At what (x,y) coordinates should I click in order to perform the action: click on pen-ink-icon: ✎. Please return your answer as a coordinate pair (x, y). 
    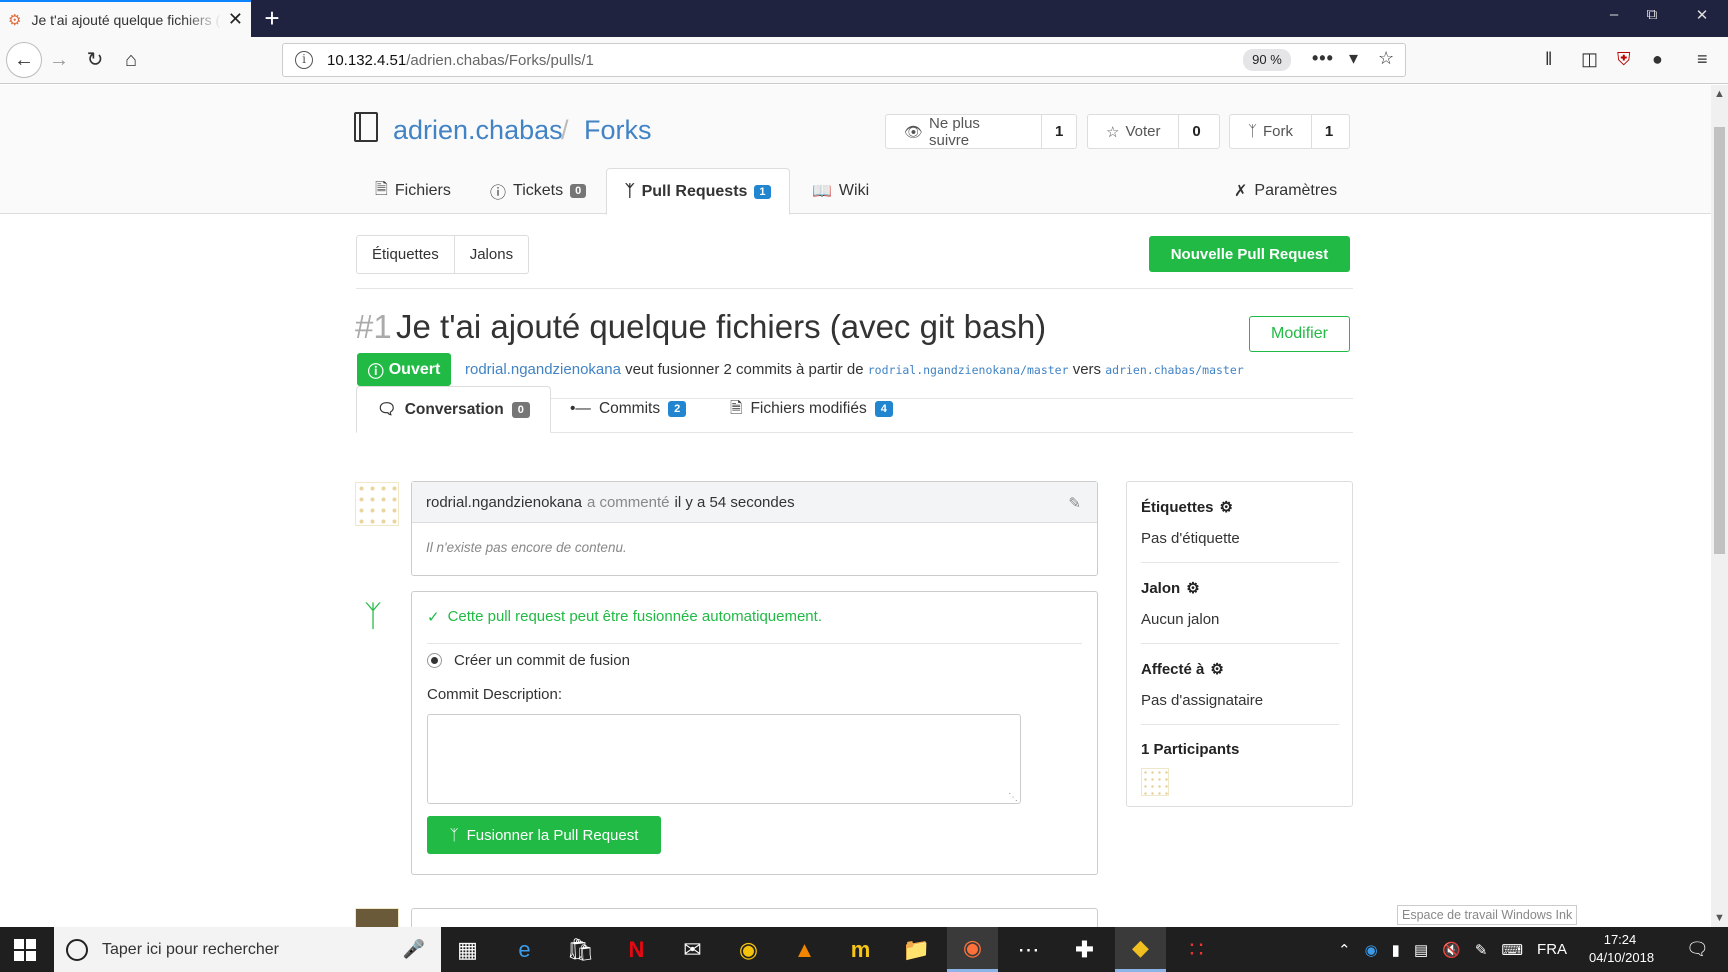
    Looking at the image, I should click on (1481, 950).